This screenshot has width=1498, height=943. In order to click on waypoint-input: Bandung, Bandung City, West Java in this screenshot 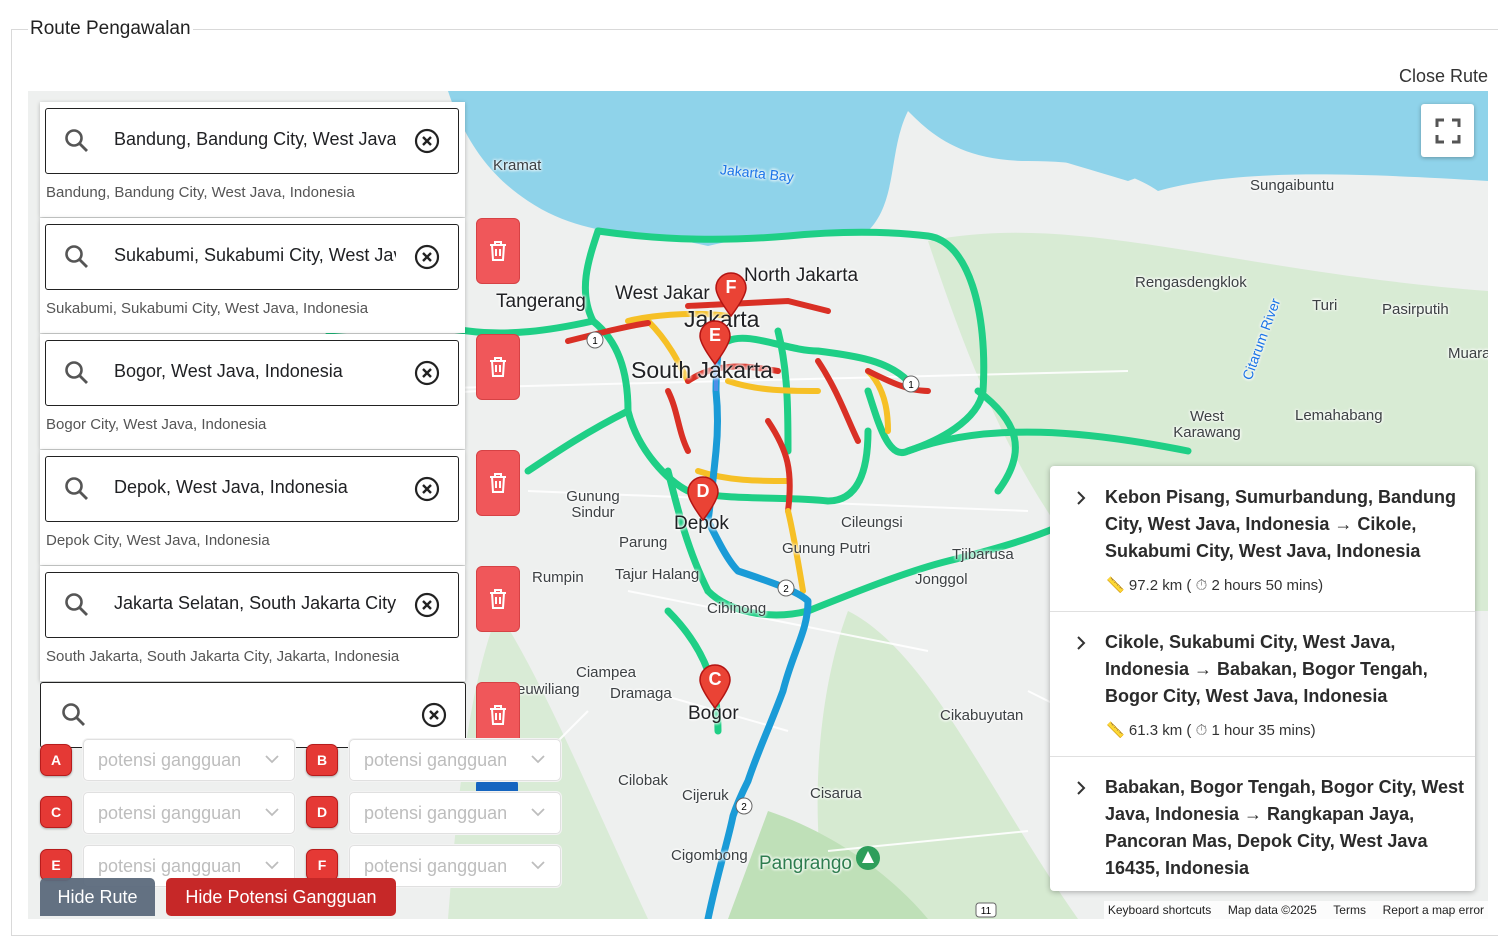, I will do `click(252, 141)`.